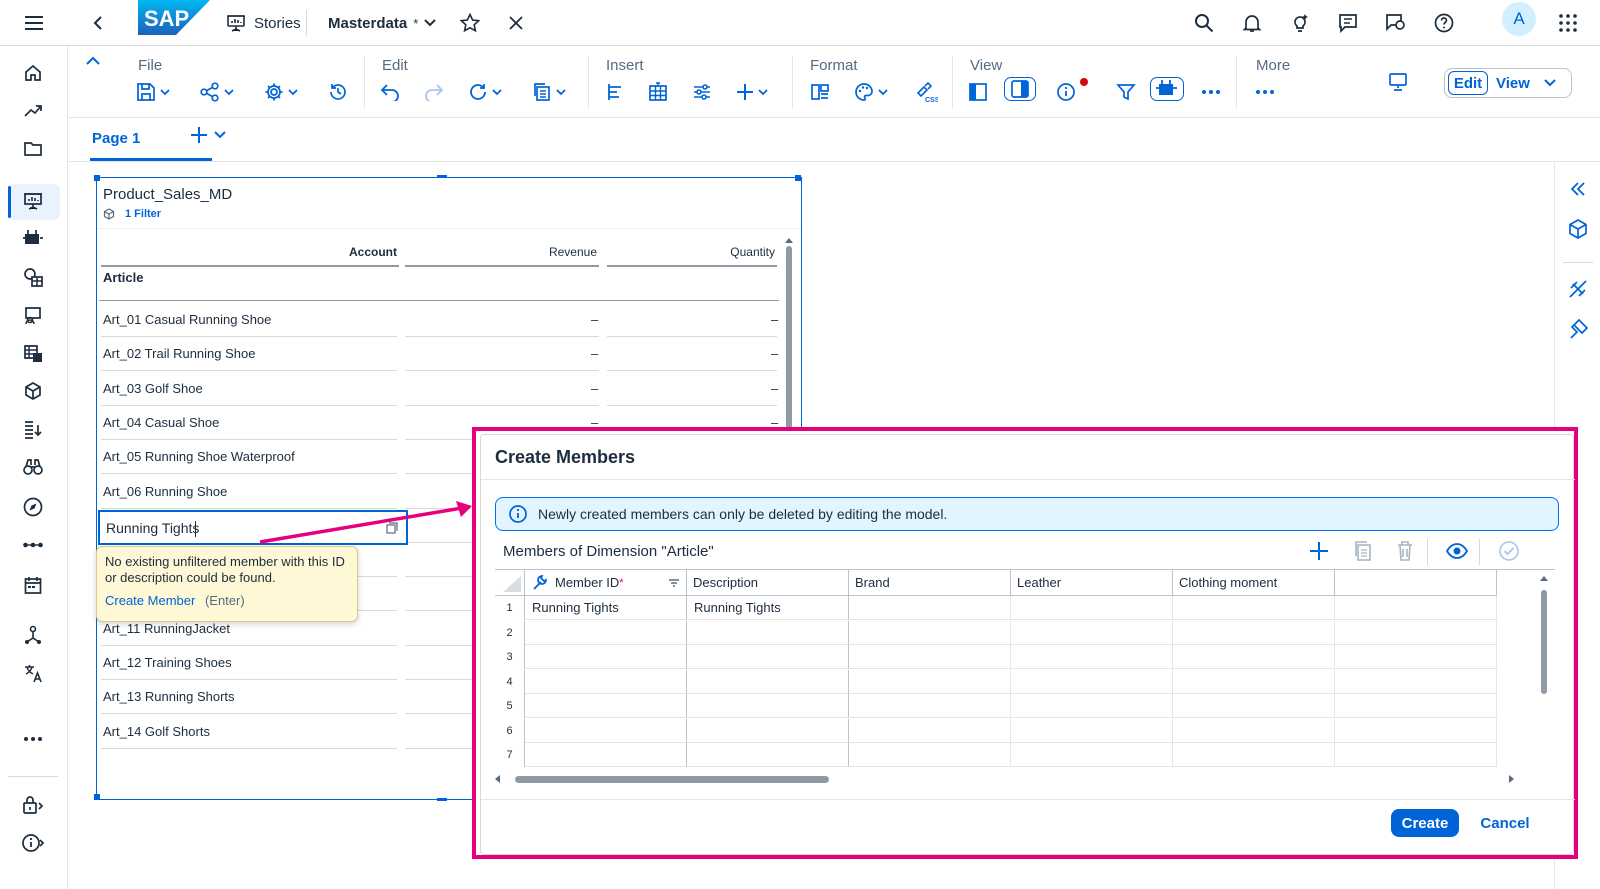 The image size is (1600, 889). Describe the element at coordinates (789, 240) in the screenshot. I see `scroll-up-arrow` at that location.